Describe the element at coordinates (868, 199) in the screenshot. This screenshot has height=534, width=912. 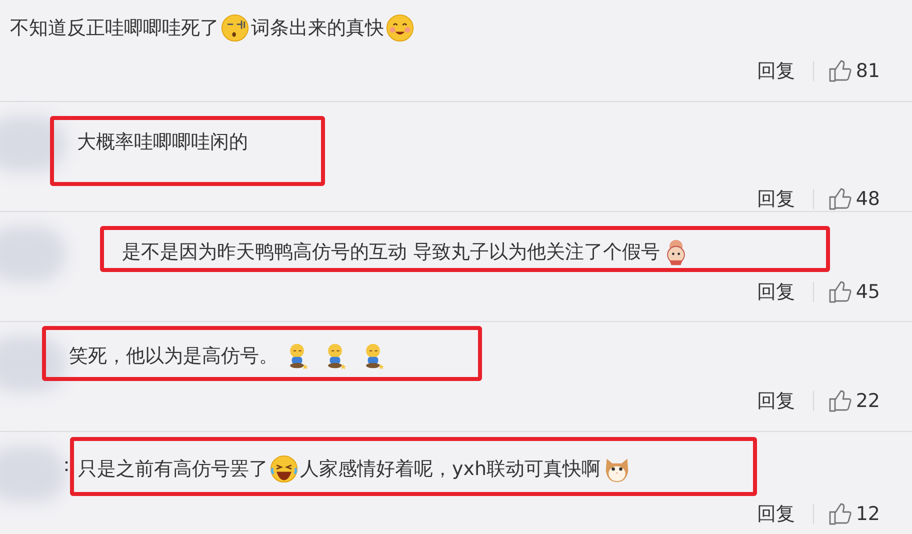
I see `like-count: 48` at that location.